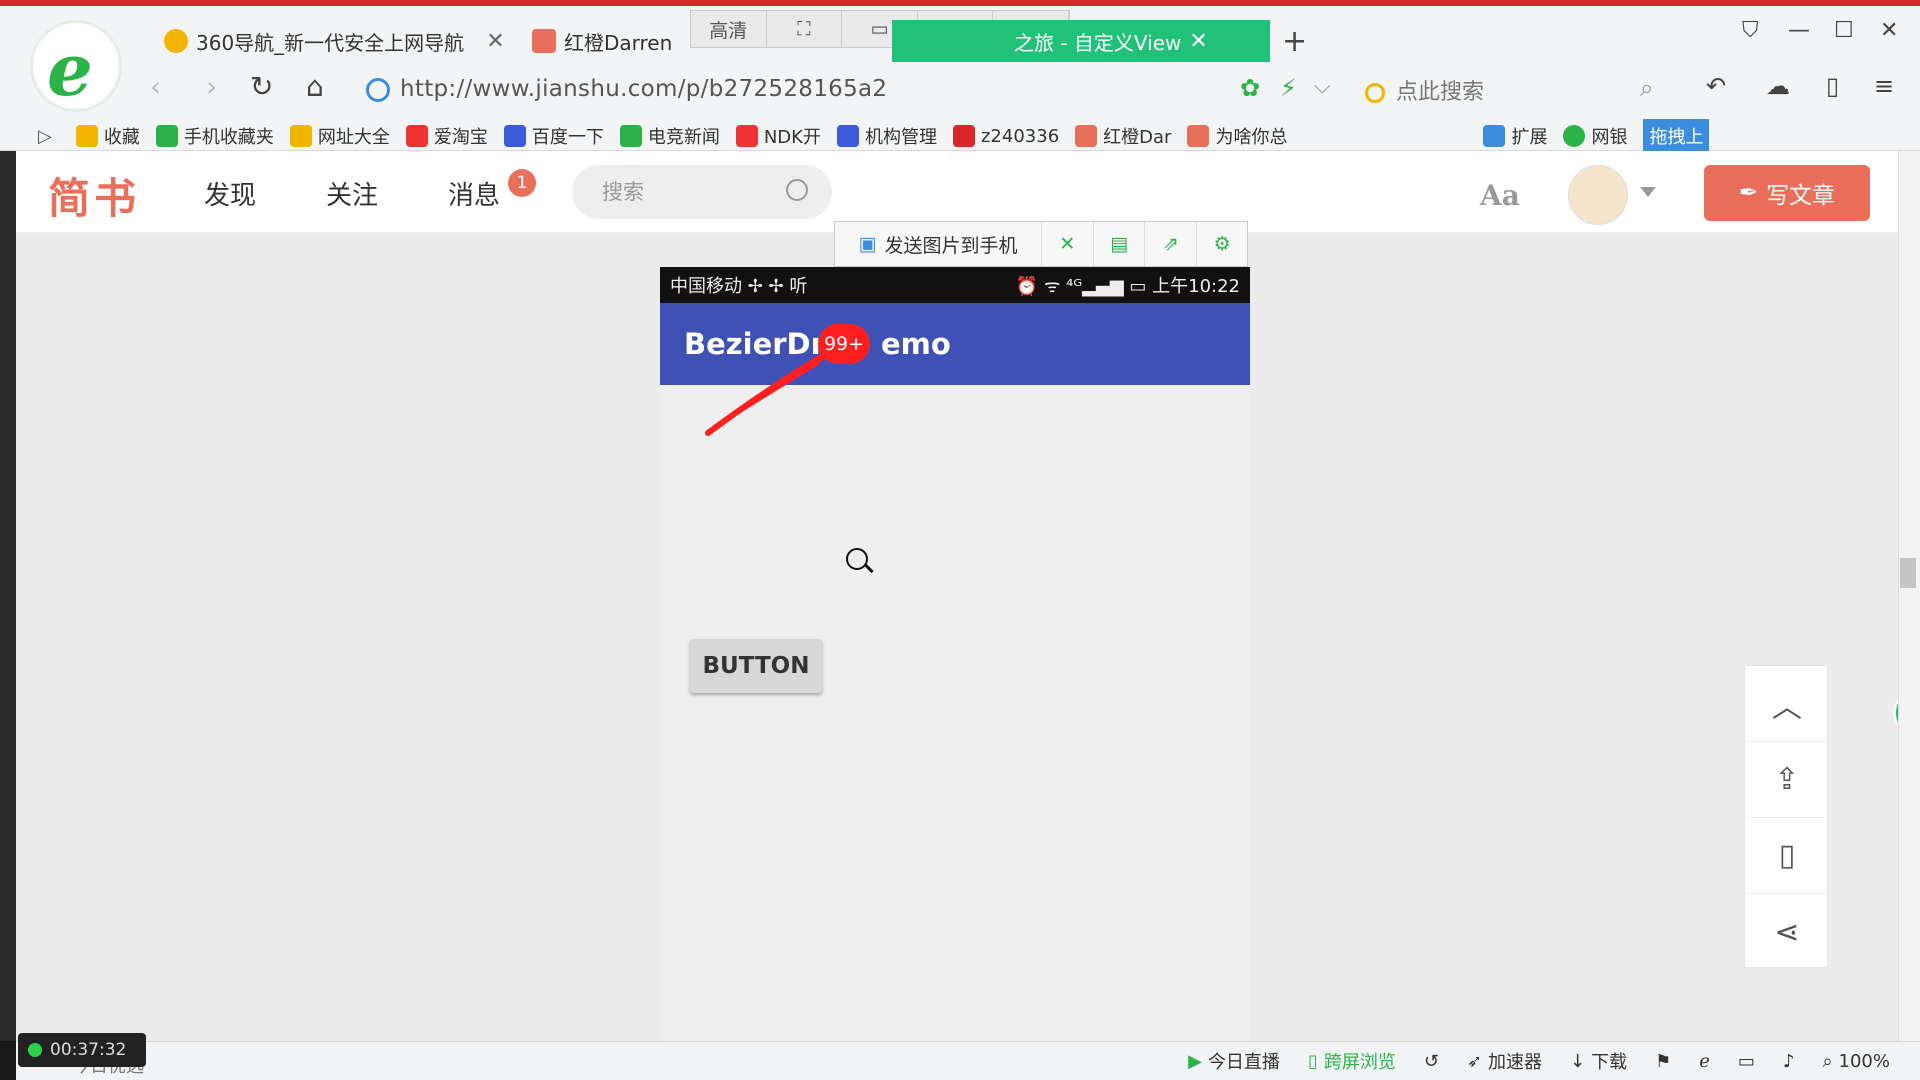 This screenshot has width=1920, height=1080. Describe the element at coordinates (330, 42) in the screenshot. I see `tab-label: 360导航_新一代安全上网导航` at that location.